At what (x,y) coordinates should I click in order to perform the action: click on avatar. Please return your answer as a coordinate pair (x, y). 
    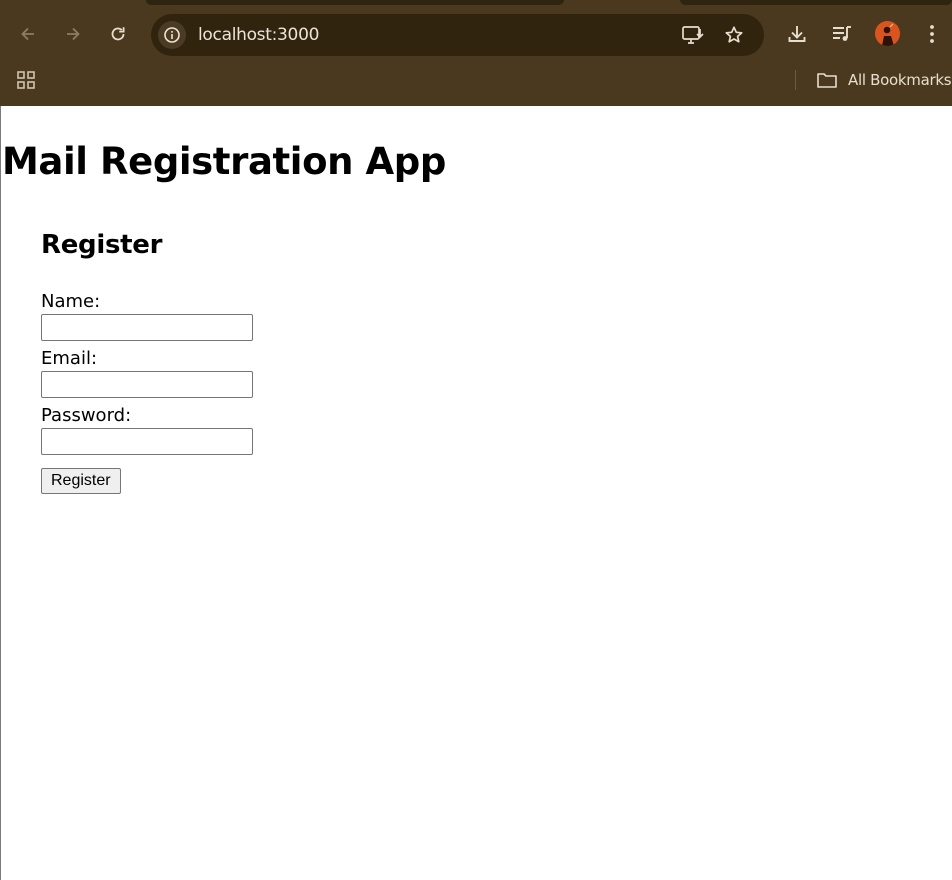
    Looking at the image, I should click on (887, 33).